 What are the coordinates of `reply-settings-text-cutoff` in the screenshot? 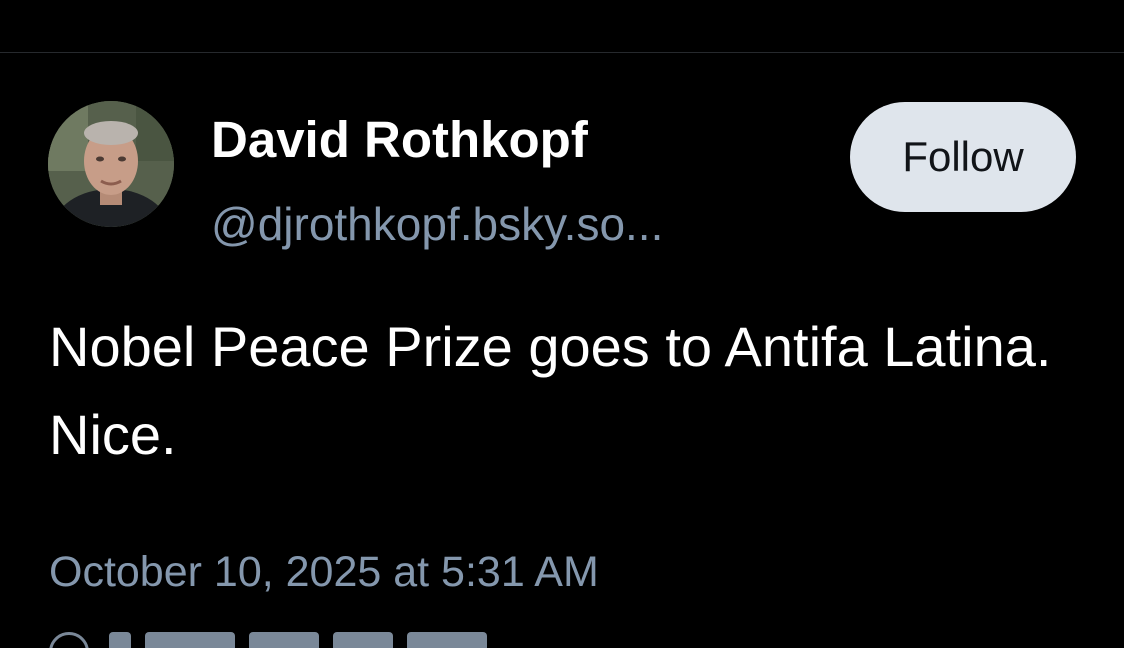 It's located at (298, 640).